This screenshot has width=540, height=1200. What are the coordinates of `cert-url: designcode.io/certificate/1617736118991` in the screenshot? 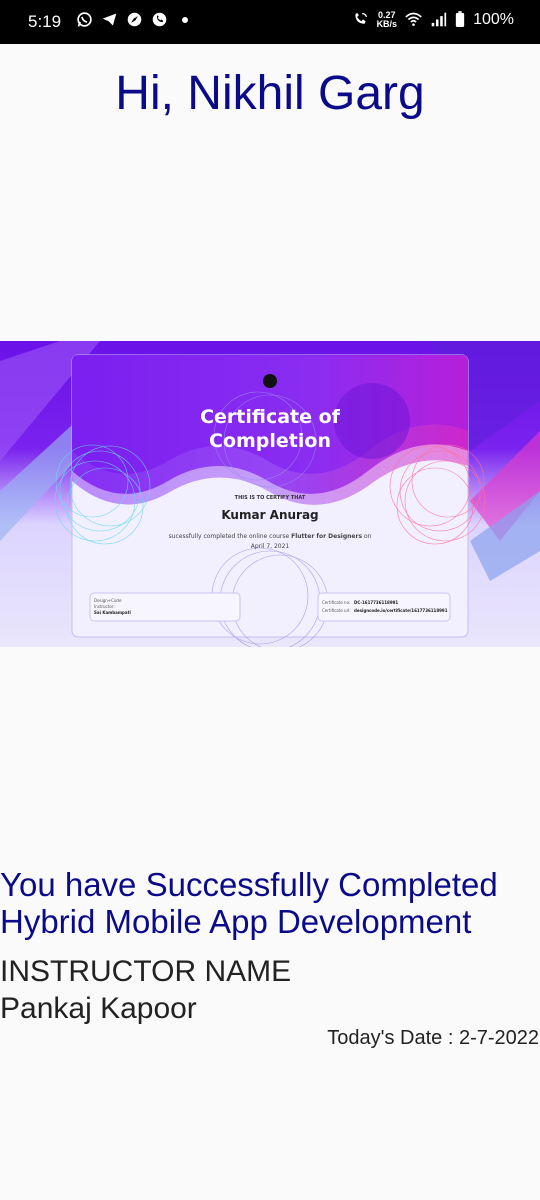 It's located at (401, 610).